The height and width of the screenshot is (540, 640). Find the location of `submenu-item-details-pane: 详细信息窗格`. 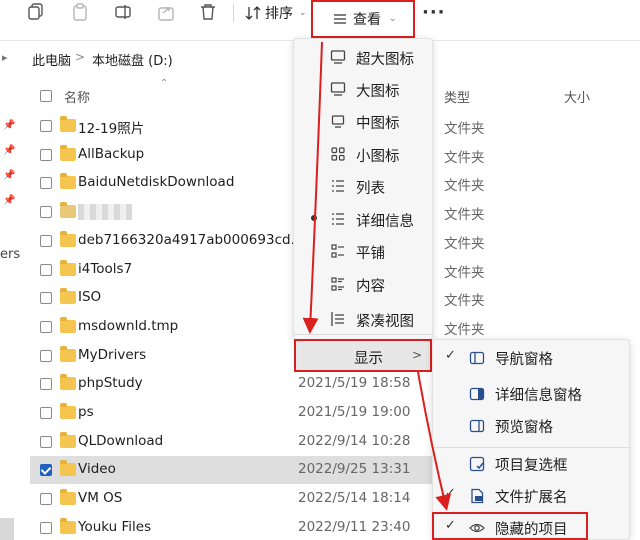

submenu-item-details-pane: 详细信息窗格 is located at coordinates (532, 394).